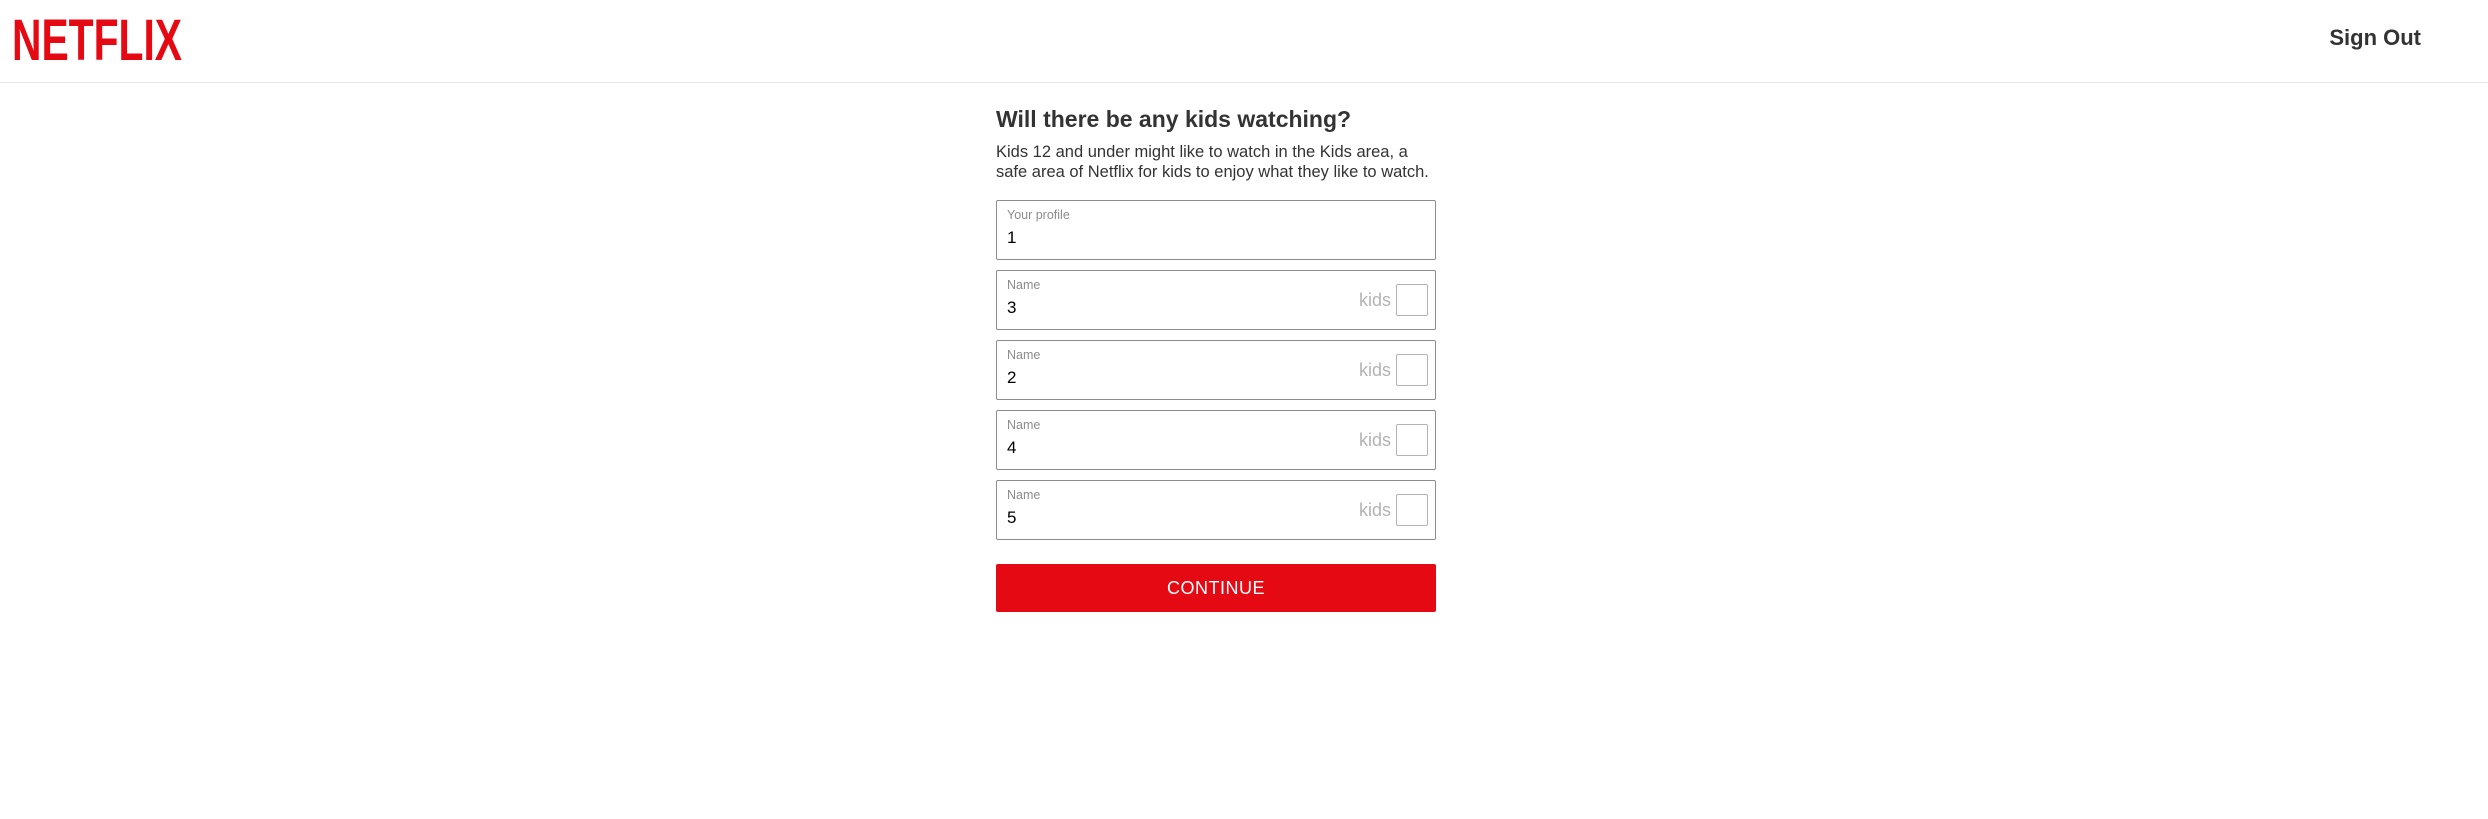 The image size is (2488, 819). What do you see at coordinates (1216, 588) in the screenshot?
I see `continue-button: CONTINUE` at bounding box center [1216, 588].